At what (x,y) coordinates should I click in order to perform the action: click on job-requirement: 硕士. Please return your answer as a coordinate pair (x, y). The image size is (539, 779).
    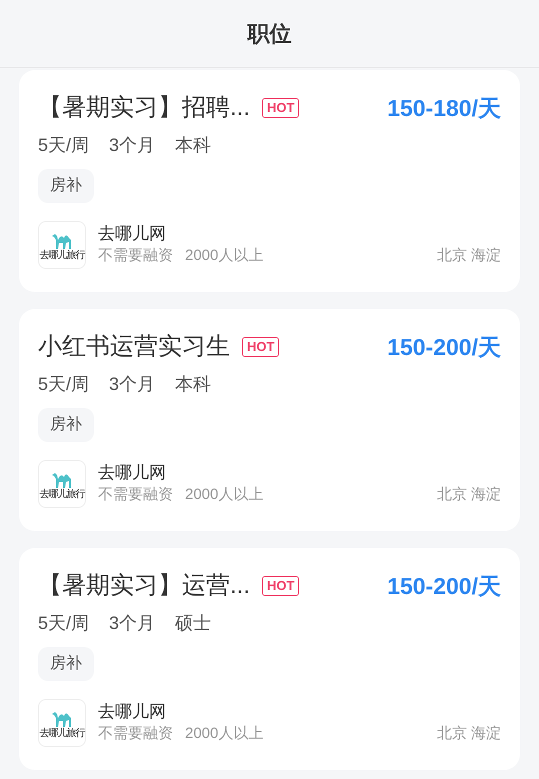
    Looking at the image, I should click on (193, 623).